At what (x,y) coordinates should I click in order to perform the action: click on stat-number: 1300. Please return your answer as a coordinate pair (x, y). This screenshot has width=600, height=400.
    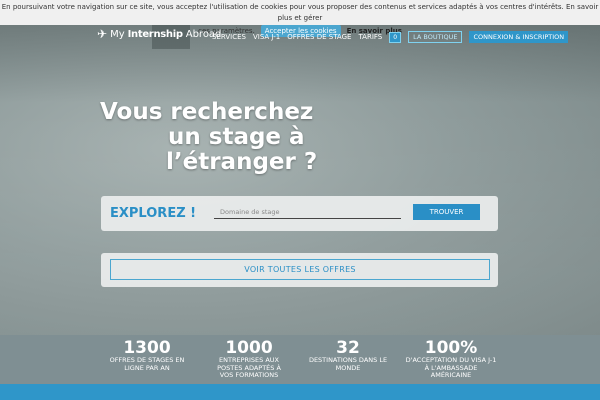
    Looking at the image, I should click on (147, 348).